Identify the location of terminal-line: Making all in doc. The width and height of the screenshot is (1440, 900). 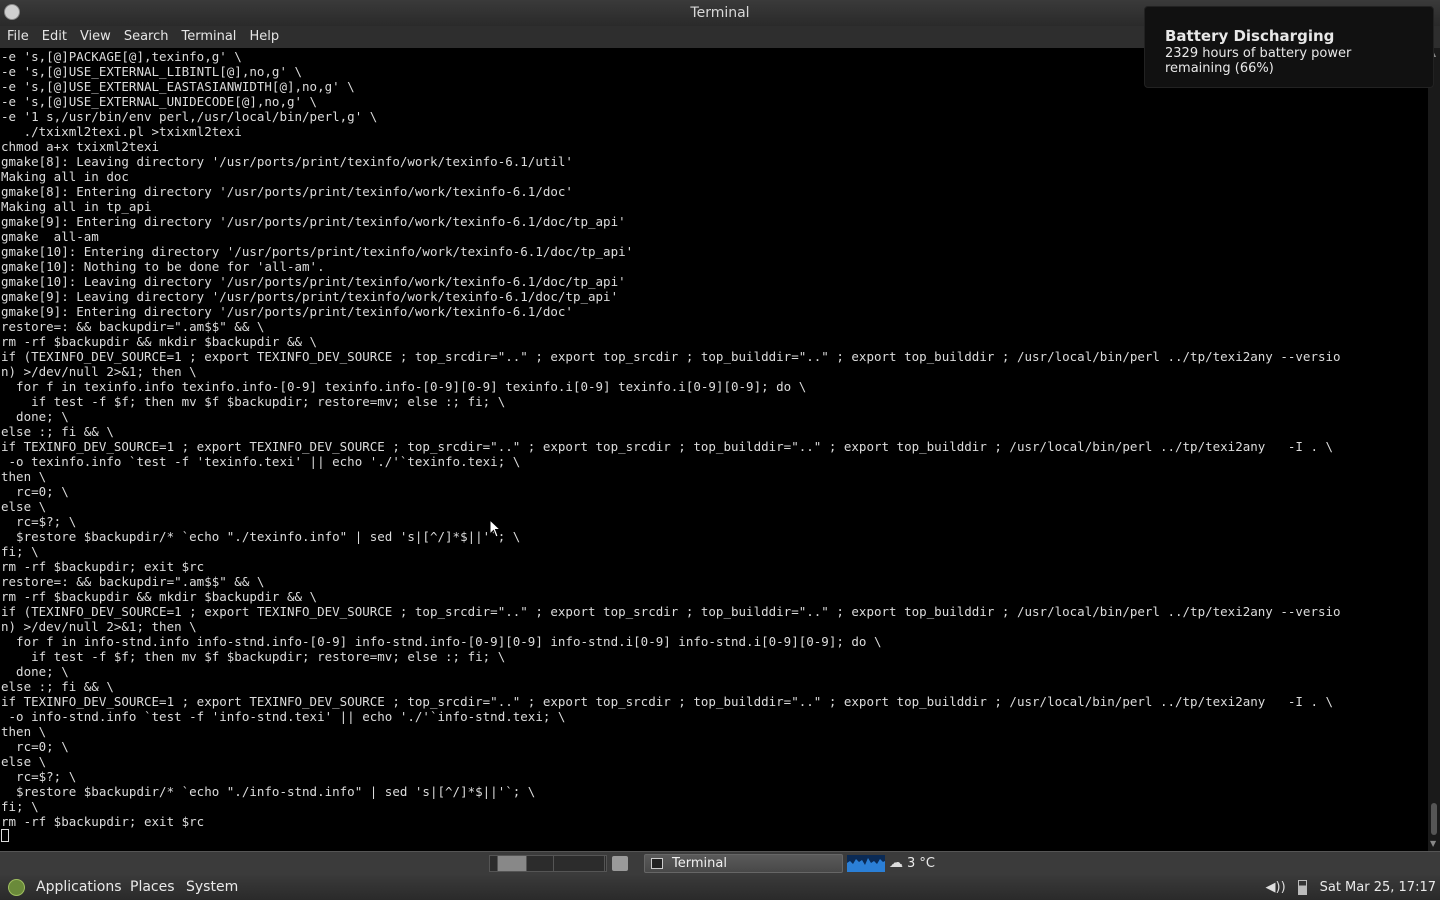
(65, 176).